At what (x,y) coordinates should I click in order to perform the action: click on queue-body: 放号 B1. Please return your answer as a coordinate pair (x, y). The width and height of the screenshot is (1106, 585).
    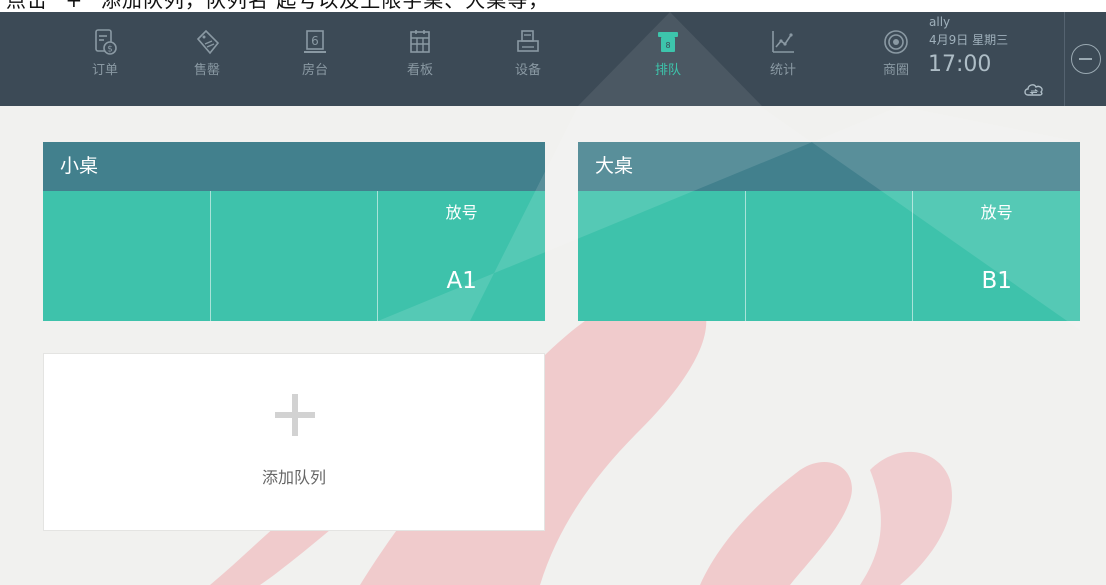
    Looking at the image, I should click on (829, 256).